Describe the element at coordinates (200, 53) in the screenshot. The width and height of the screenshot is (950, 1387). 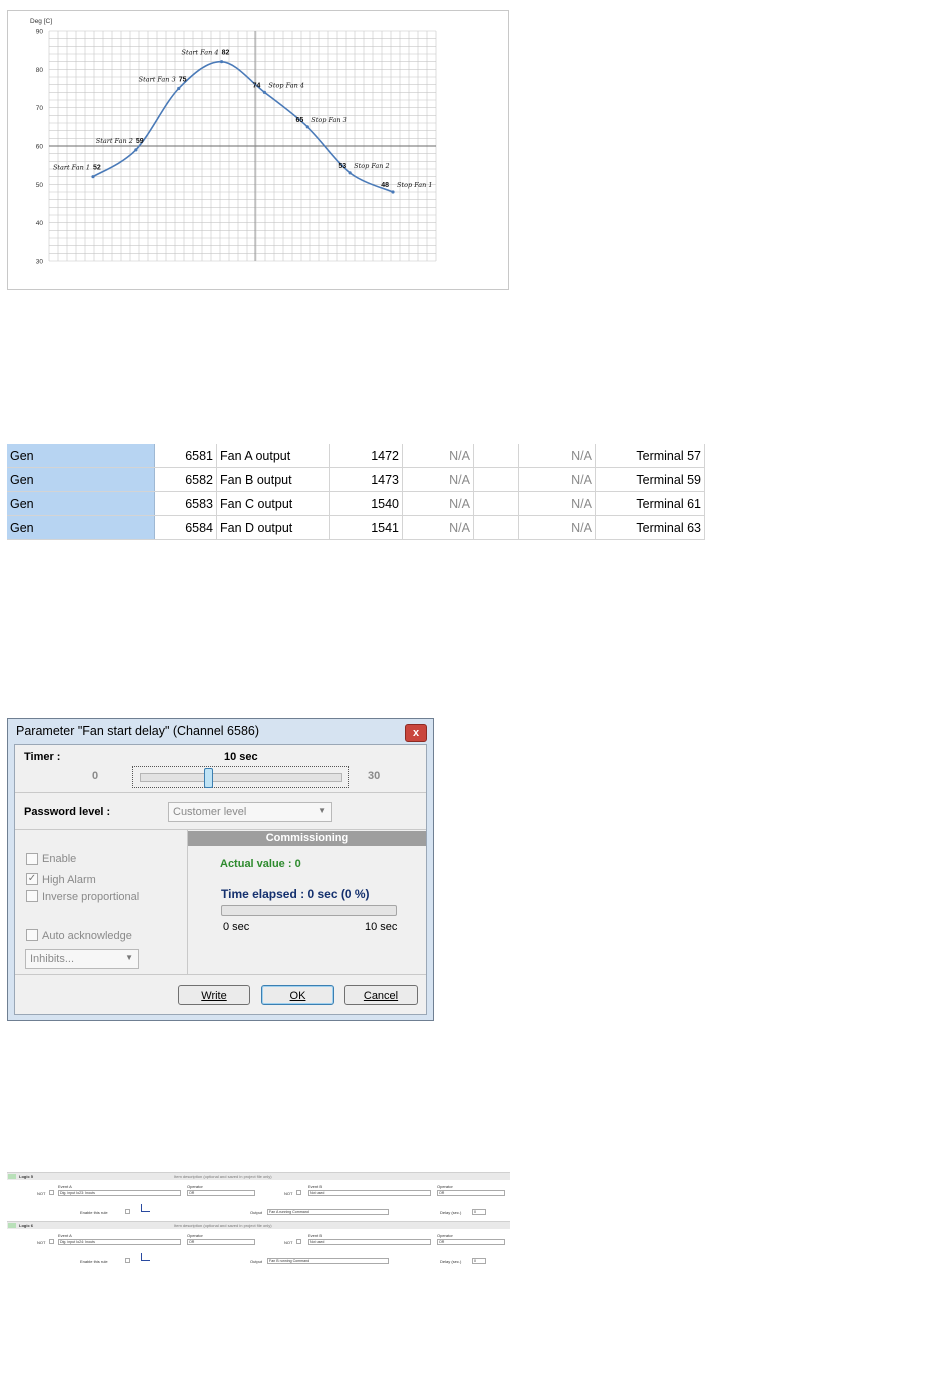
I see `data-point-label: Start Fan 4` at that location.